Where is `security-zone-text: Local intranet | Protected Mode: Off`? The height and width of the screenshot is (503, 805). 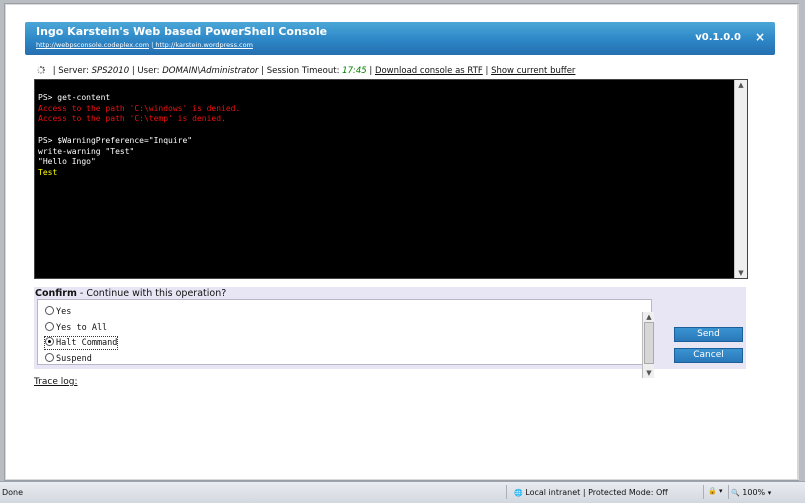 security-zone-text: Local intranet | Protected Mode: Off is located at coordinates (596, 492).